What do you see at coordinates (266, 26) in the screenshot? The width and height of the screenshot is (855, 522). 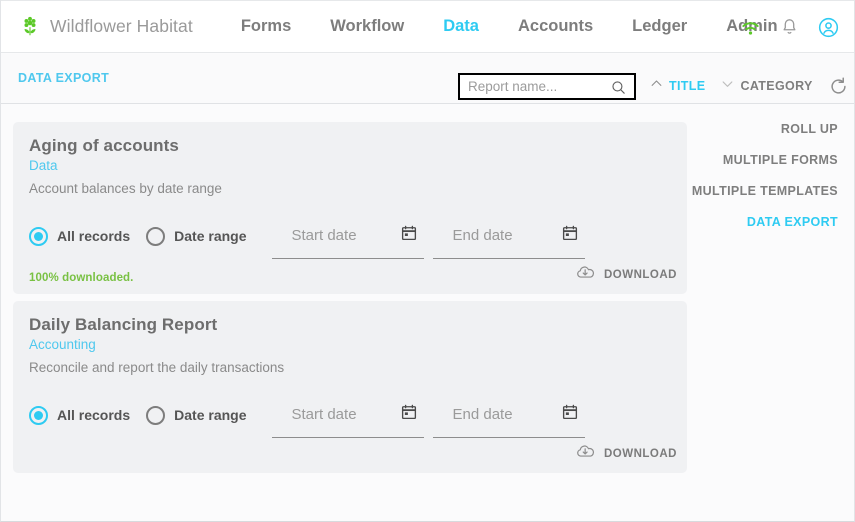 I see `nav-link-forms: Forms` at bounding box center [266, 26].